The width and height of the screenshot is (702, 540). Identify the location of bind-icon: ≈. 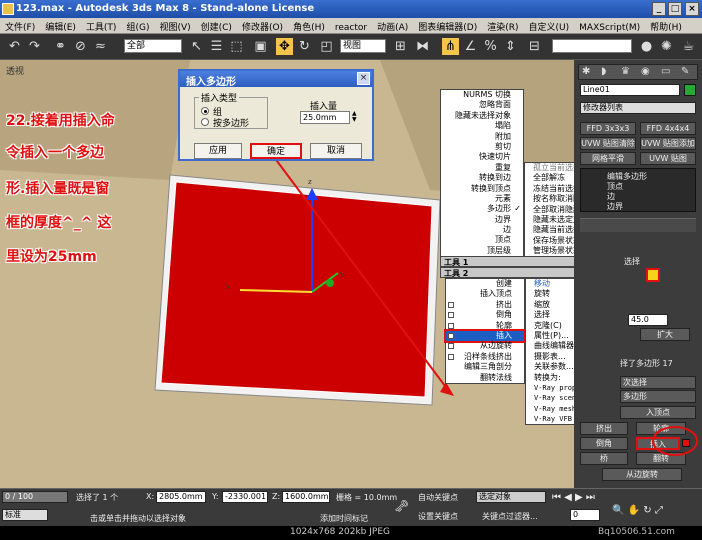
(100, 46).